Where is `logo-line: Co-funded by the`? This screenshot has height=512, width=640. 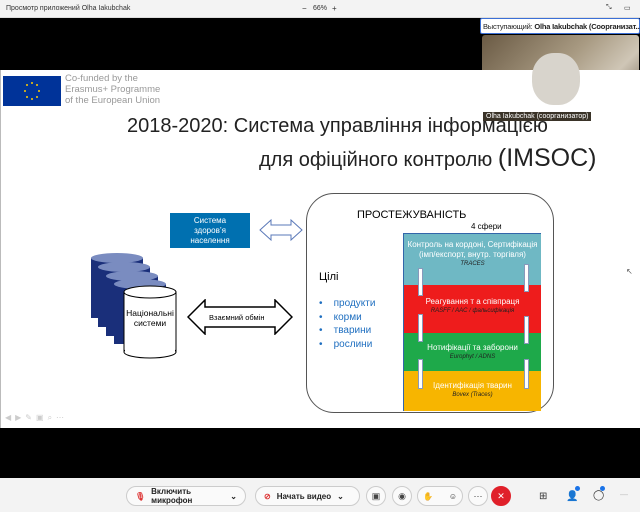
logo-line: Co-funded by the is located at coordinates (101, 78).